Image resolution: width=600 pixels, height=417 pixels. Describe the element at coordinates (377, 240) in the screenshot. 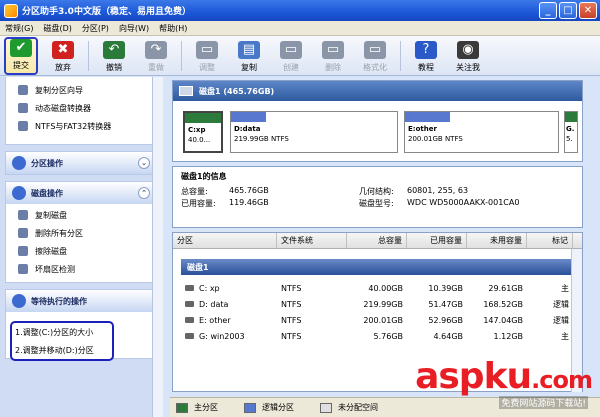

I see `col-total: 总容量` at that location.